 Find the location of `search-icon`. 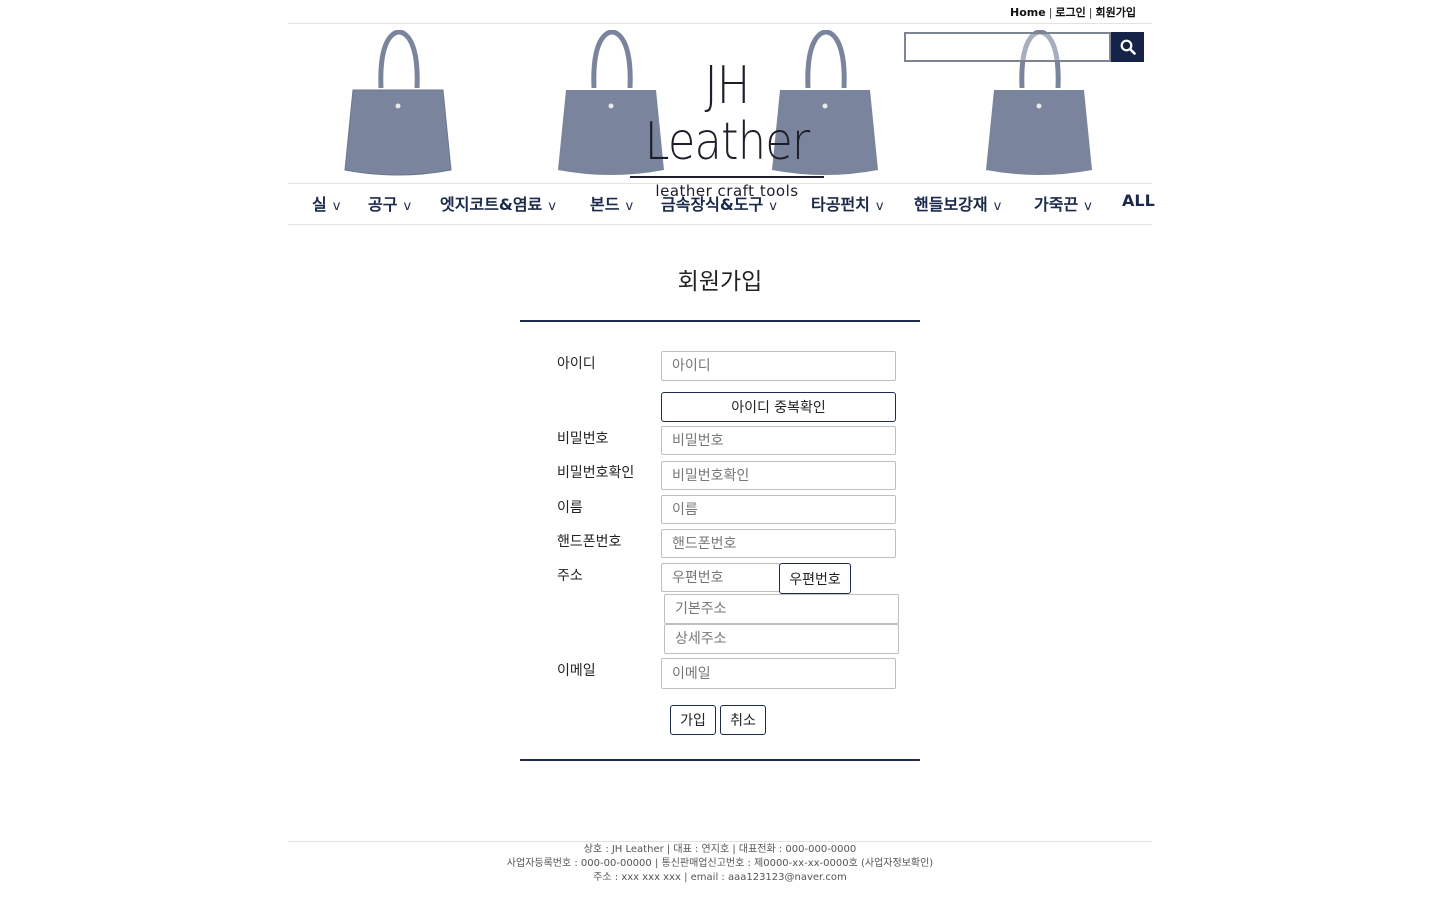

search-icon is located at coordinates (1128, 47).